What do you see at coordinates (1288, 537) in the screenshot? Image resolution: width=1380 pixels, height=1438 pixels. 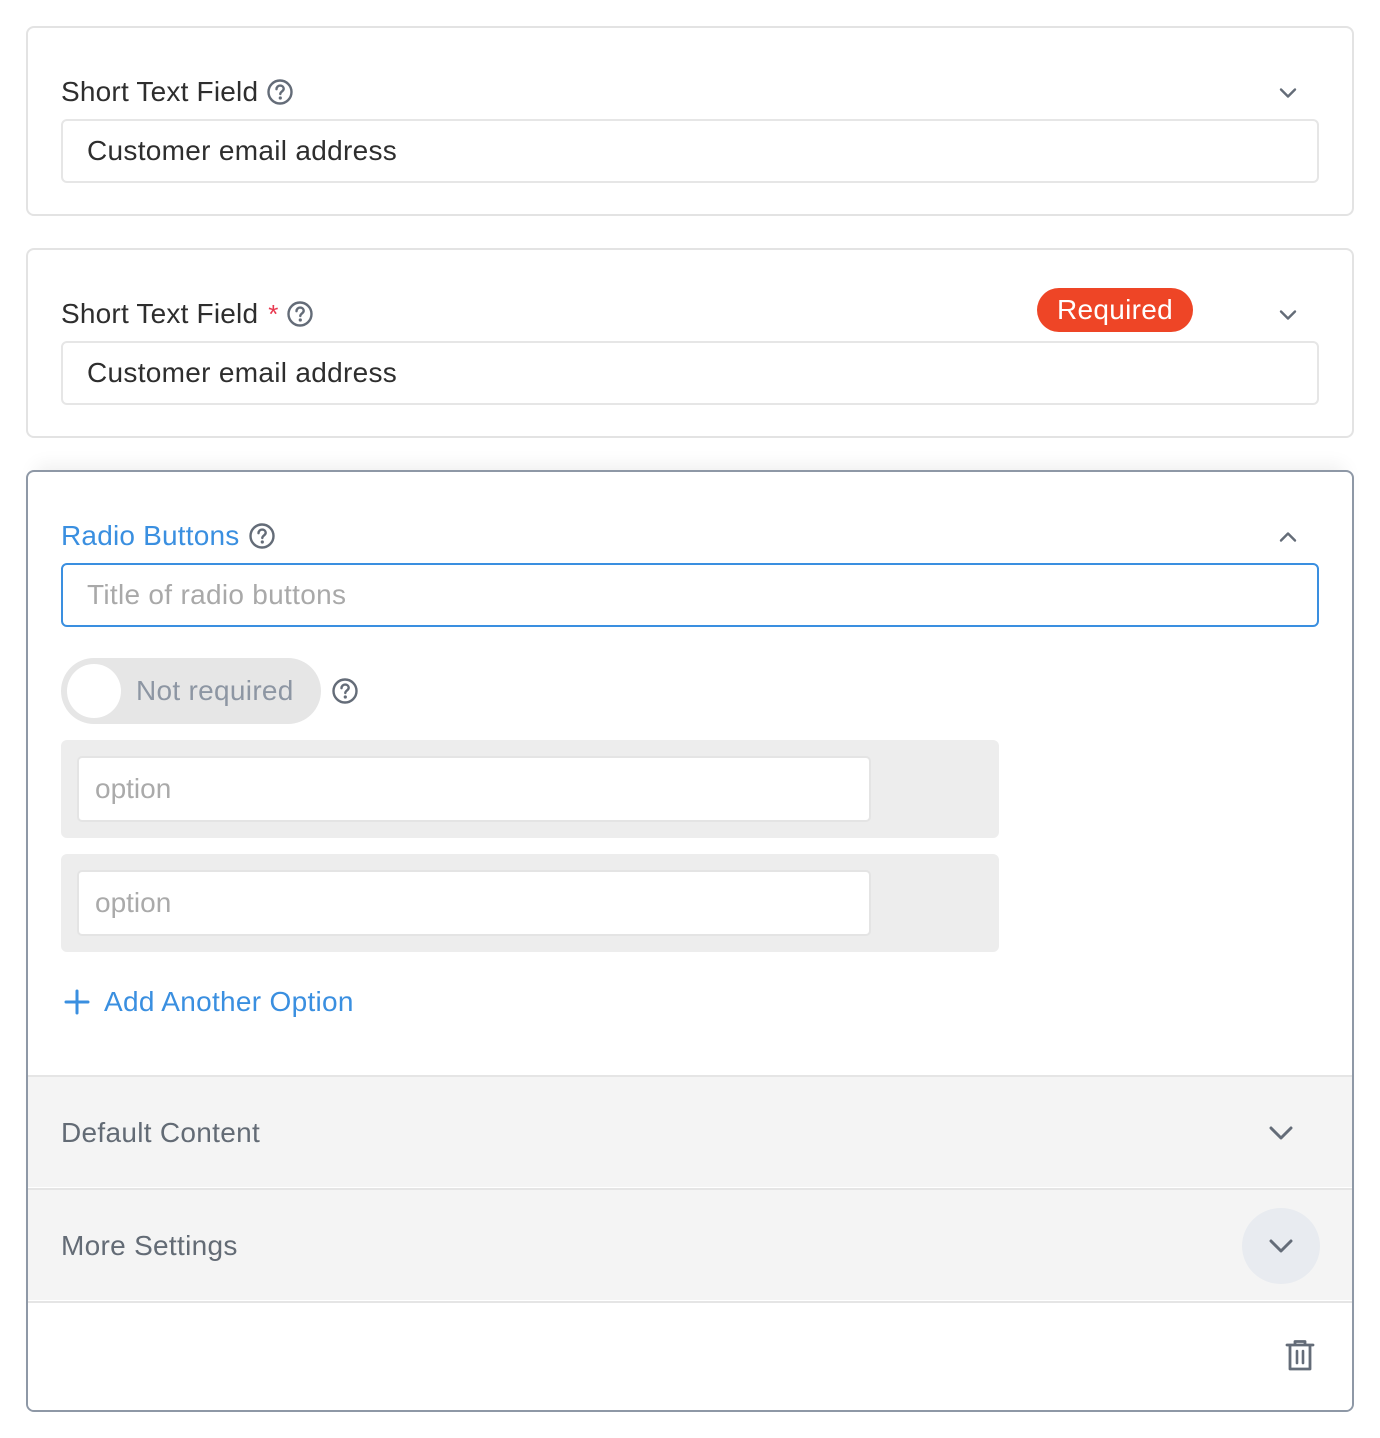 I see `chevron-up-icon` at bounding box center [1288, 537].